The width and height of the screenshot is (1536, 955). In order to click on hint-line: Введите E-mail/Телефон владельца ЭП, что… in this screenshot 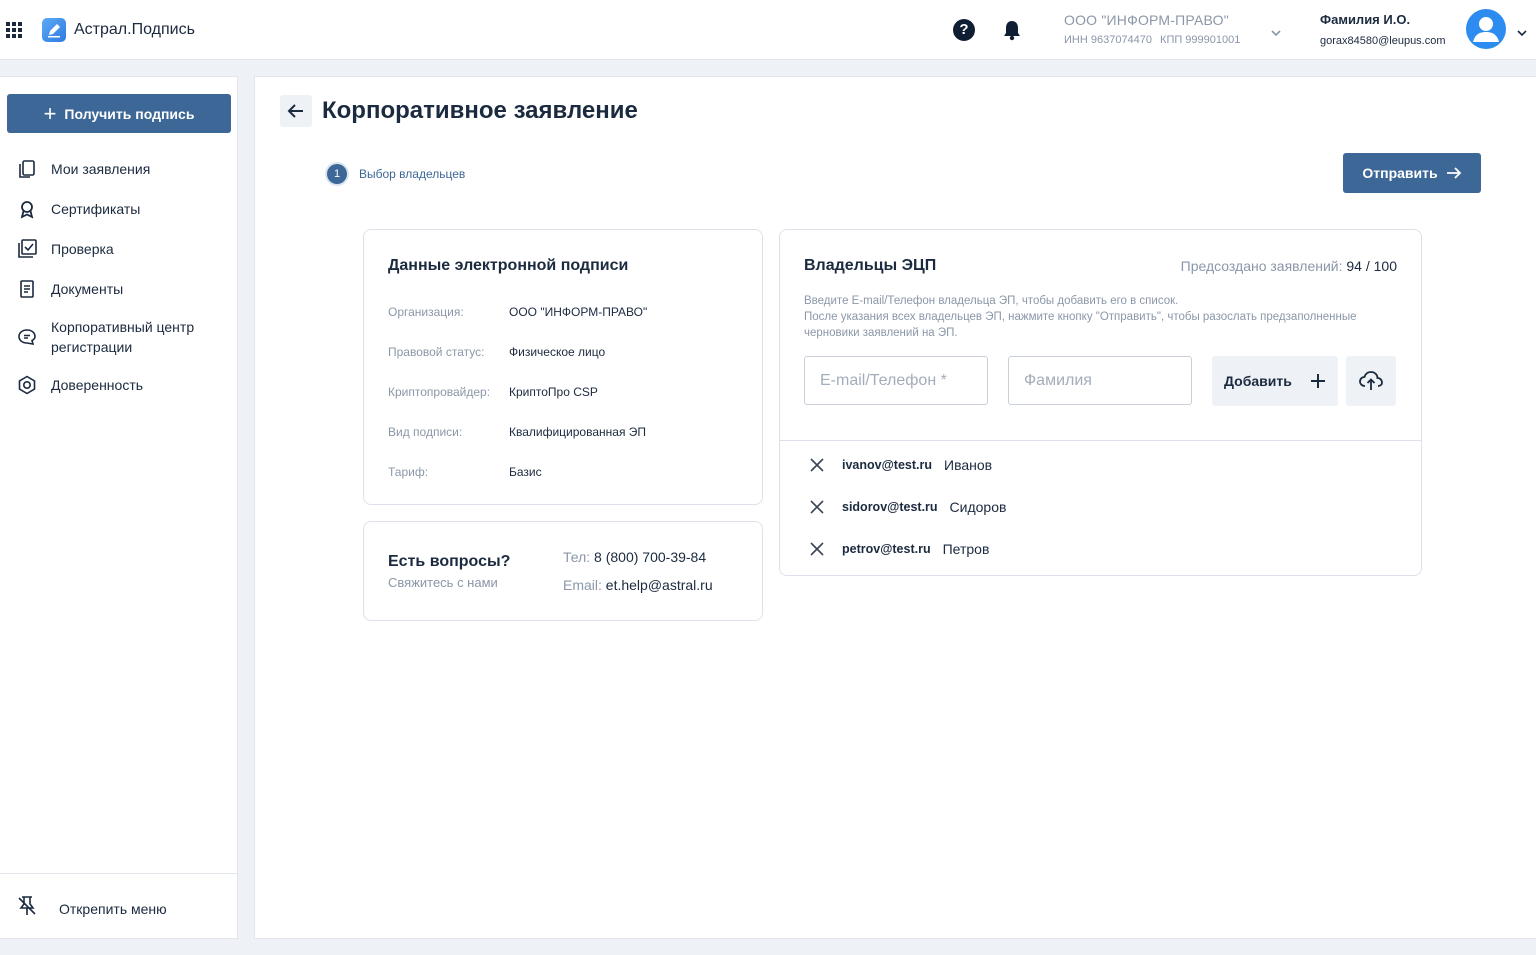, I will do `click(991, 301)`.